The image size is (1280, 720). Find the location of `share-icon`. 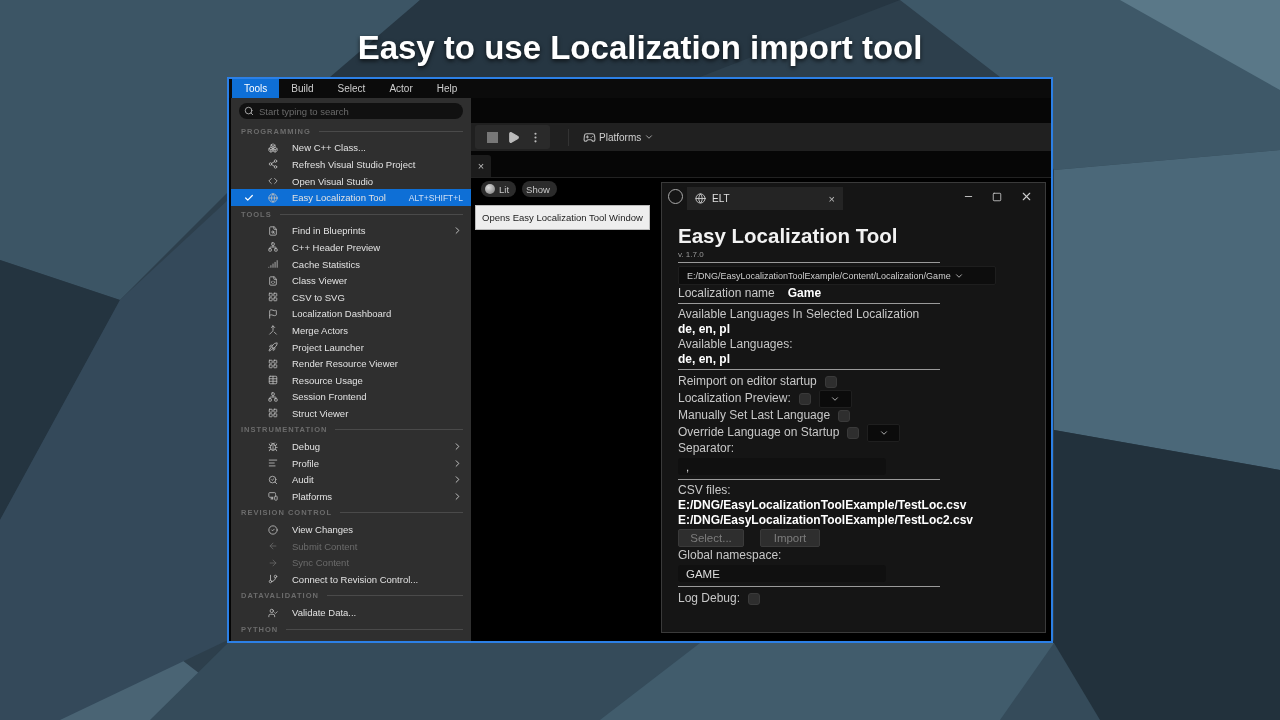

share-icon is located at coordinates (273, 164).